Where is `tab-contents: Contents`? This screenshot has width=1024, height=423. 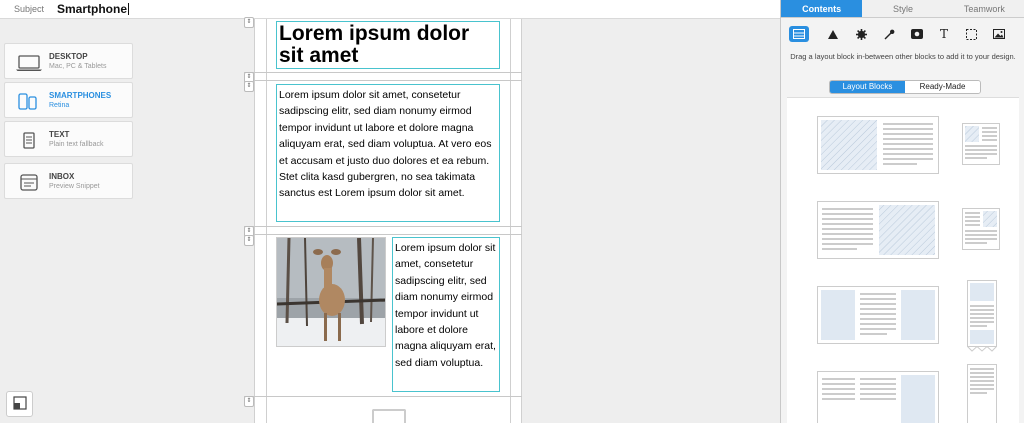 tab-contents: Contents is located at coordinates (822, 8).